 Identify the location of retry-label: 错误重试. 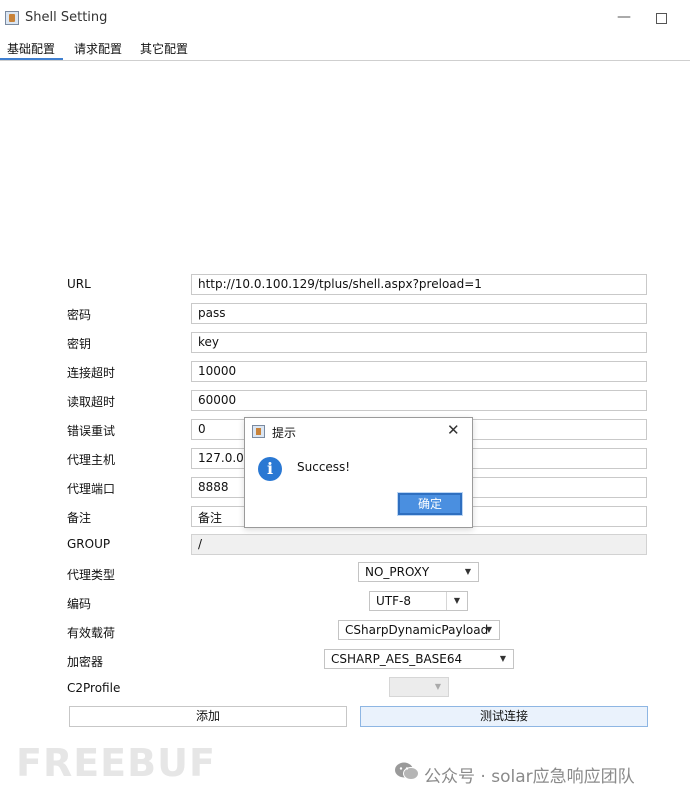
(91, 431).